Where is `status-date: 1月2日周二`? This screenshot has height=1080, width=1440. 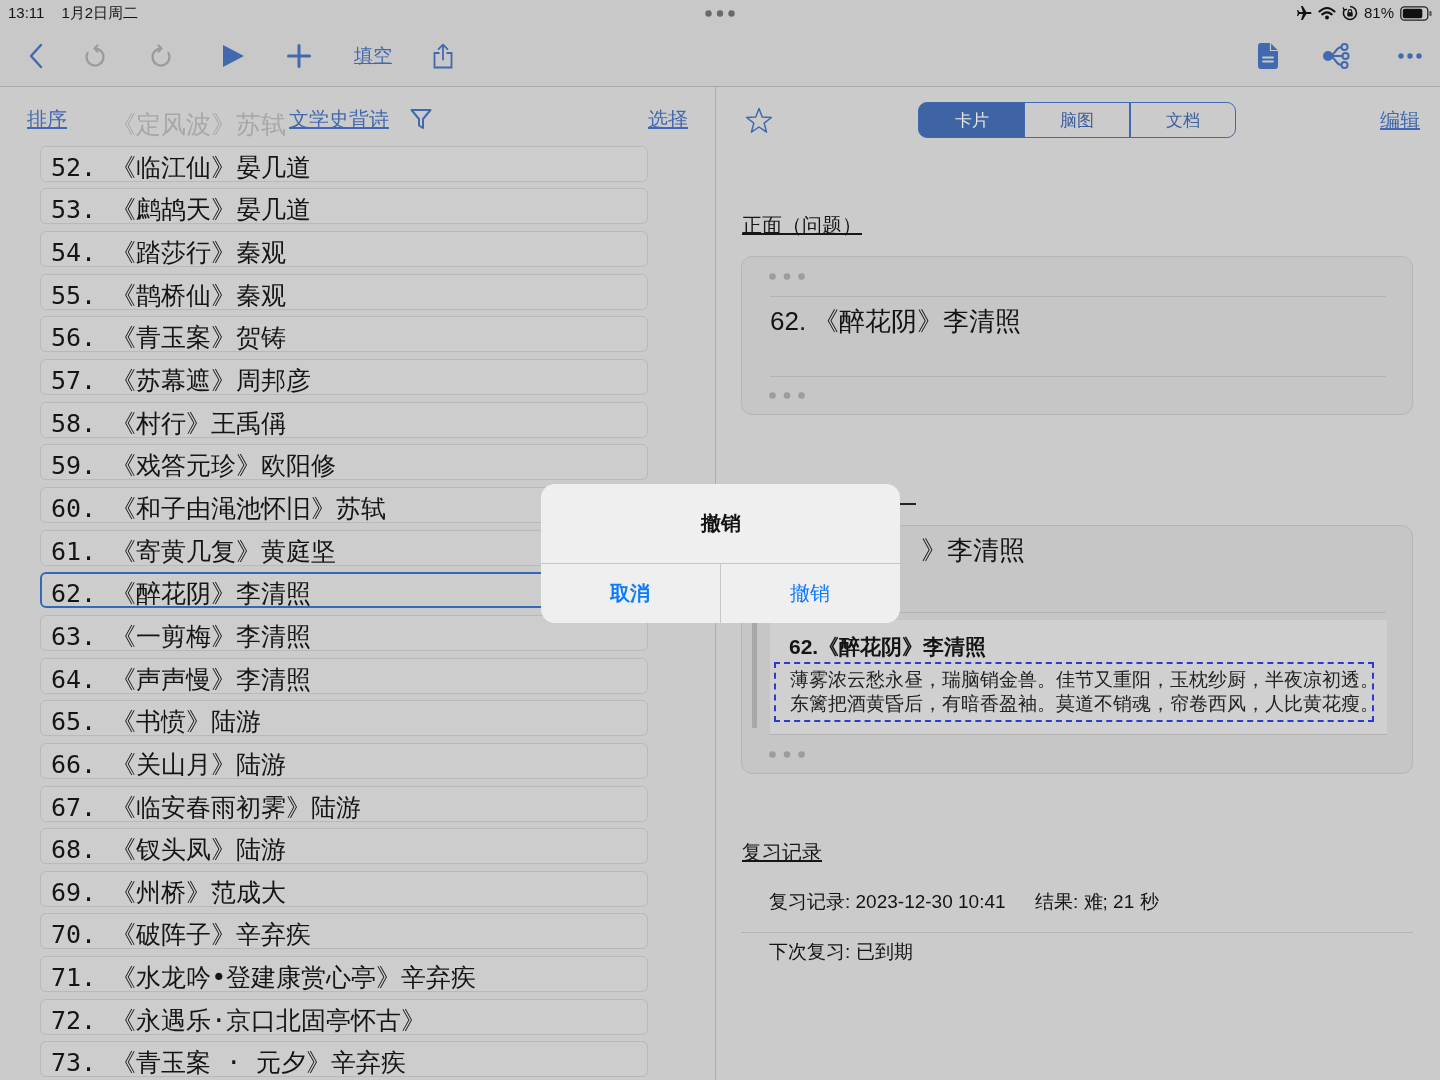
status-date: 1月2日周二 is located at coordinates (100, 13).